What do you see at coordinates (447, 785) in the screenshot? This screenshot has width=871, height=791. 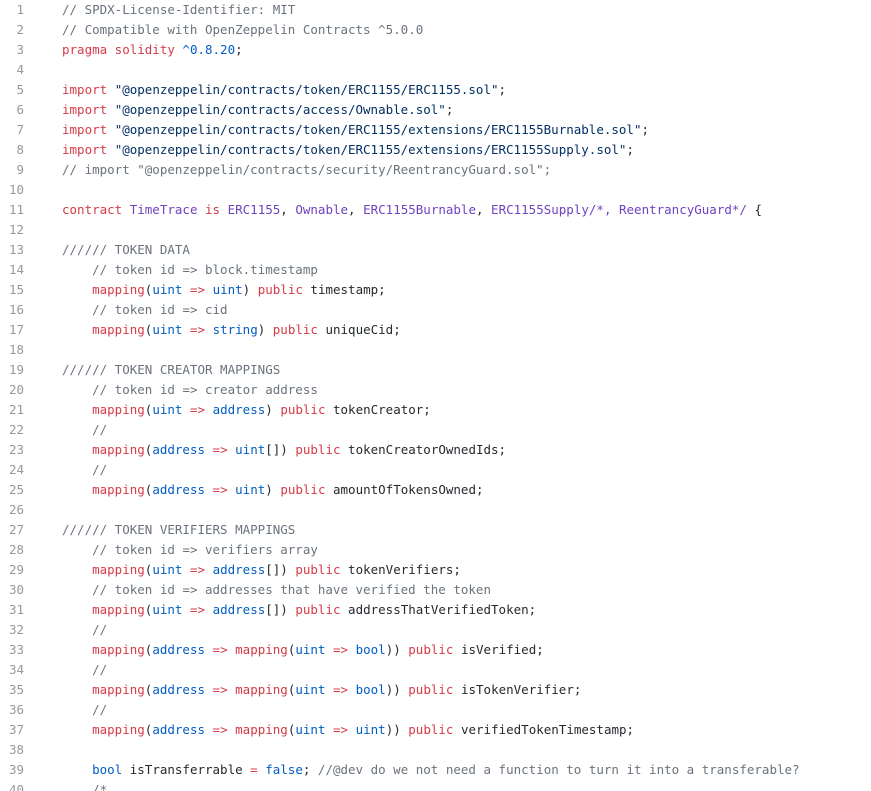 I see `line-content: /*` at bounding box center [447, 785].